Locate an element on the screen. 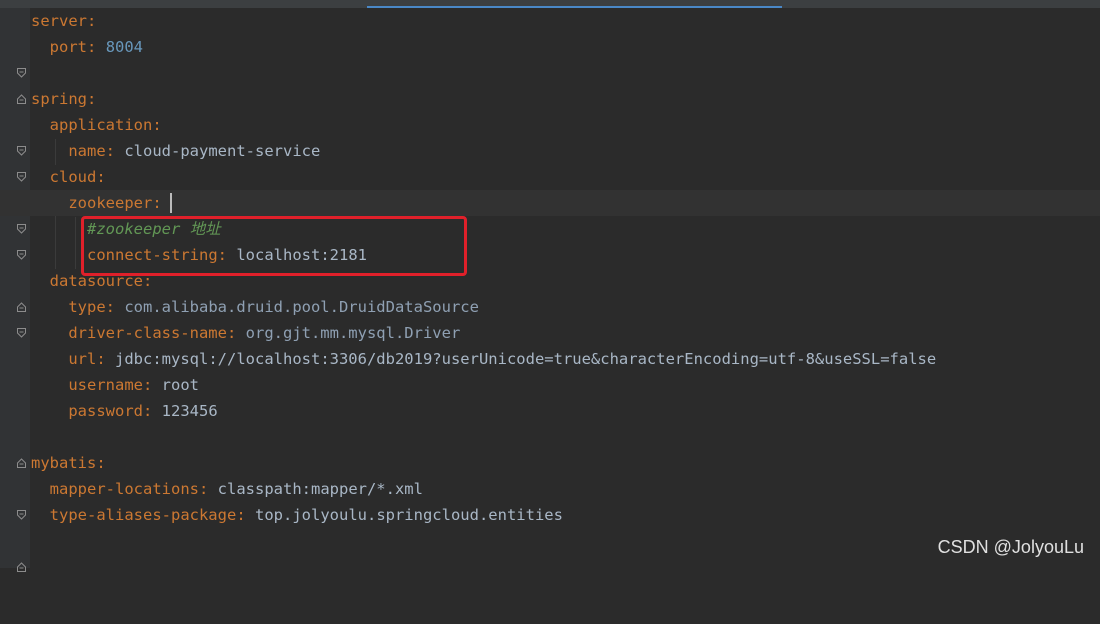  yaml-key: driver-class-name is located at coordinates (147, 333).